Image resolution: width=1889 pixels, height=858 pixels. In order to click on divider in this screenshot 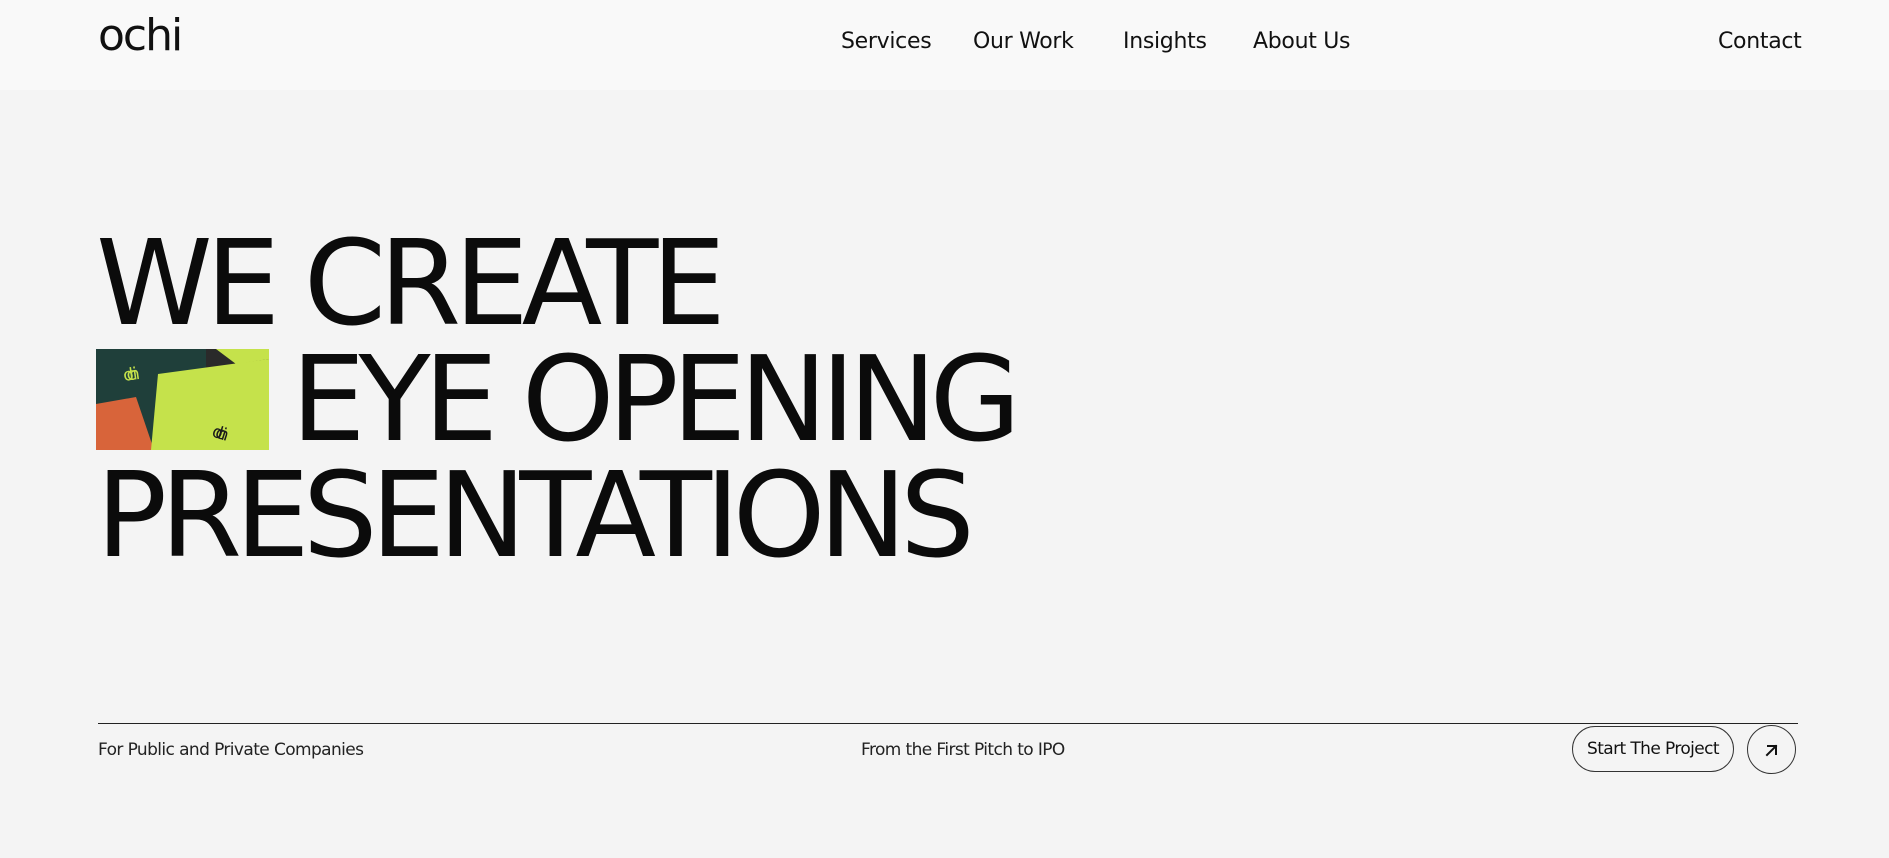, I will do `click(948, 723)`.